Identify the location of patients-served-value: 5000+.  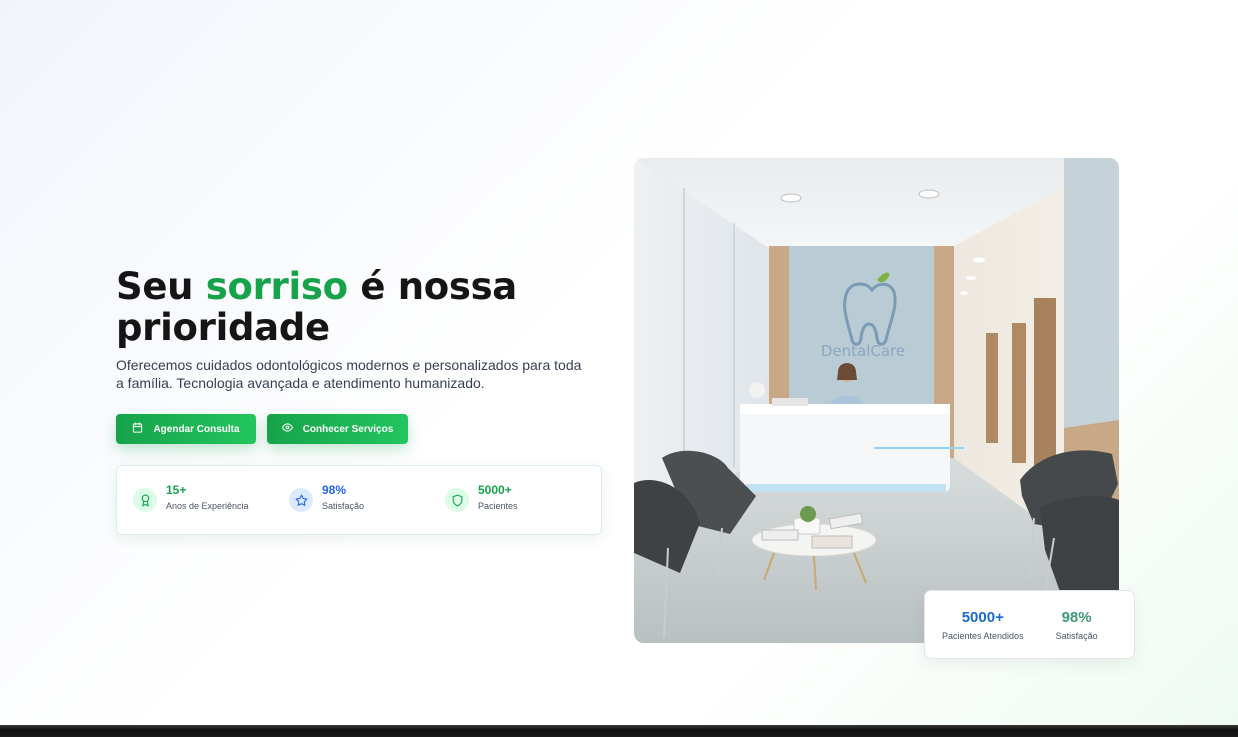
(982, 617).